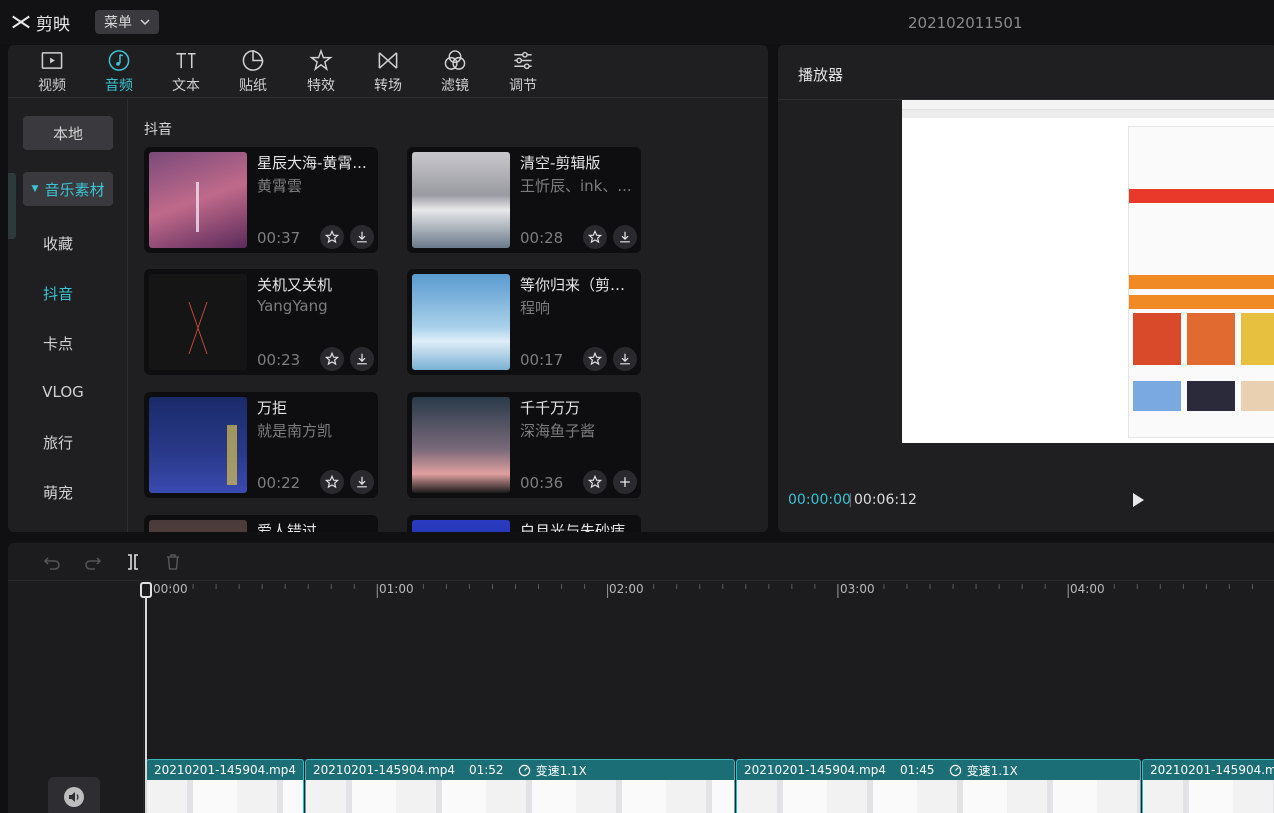 This screenshot has width=1274, height=813. I want to click on sidebar-item-douyin: 抖音, so click(58, 293).